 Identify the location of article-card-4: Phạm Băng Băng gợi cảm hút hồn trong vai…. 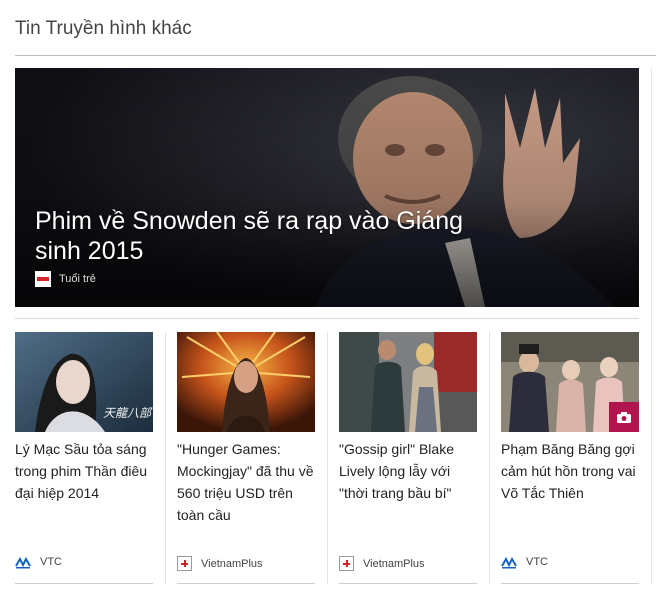
(570, 458).